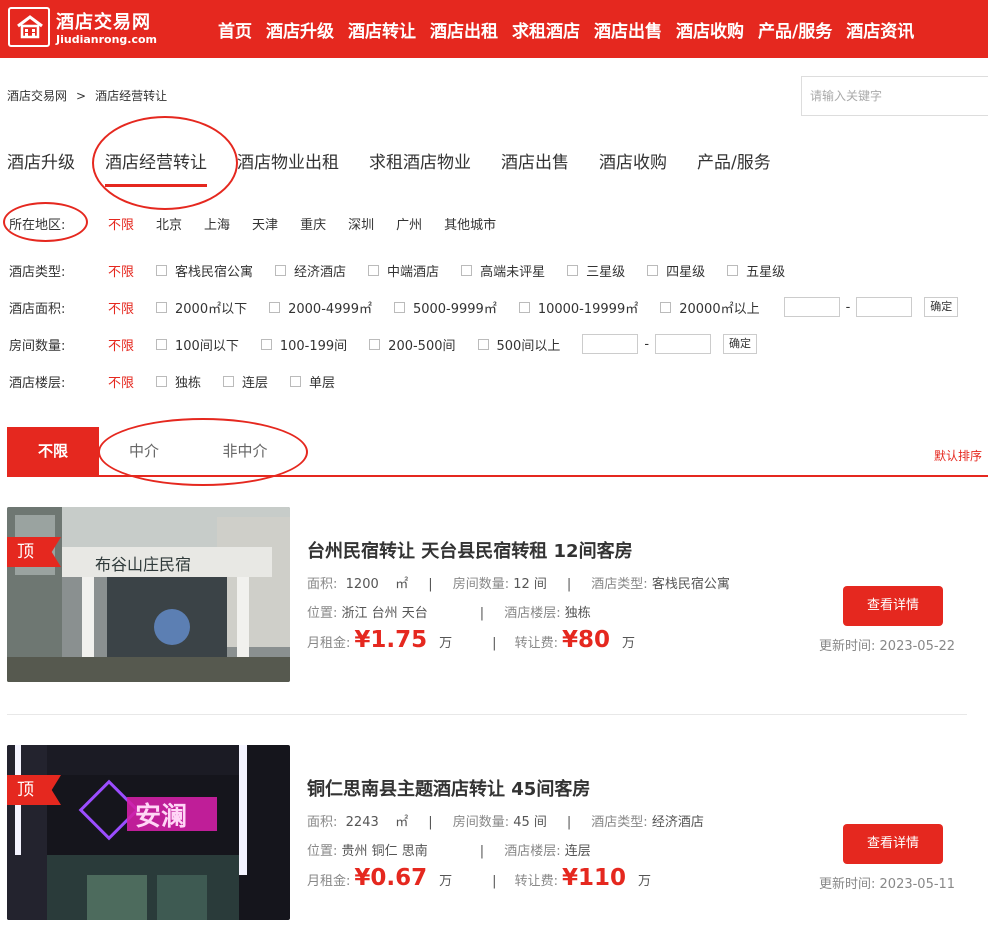 The image size is (988, 926). Describe the element at coordinates (941, 307) in the screenshot. I see `area-confirm-button: 确定` at that location.